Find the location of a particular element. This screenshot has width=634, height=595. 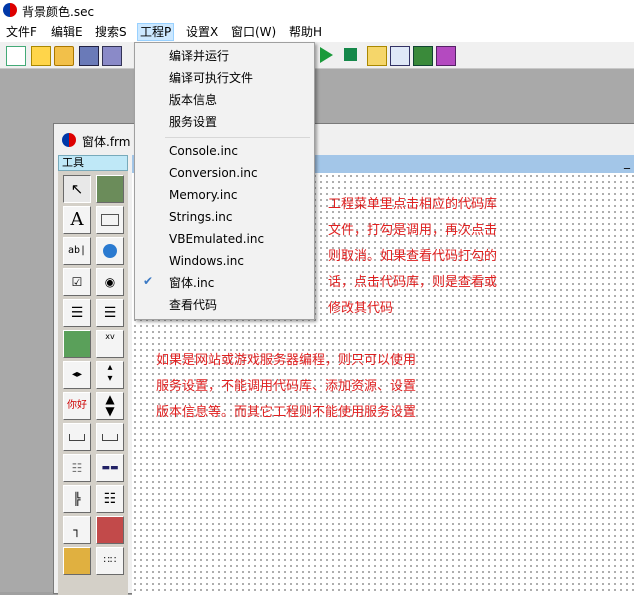

build-icon is located at coordinates (423, 56).